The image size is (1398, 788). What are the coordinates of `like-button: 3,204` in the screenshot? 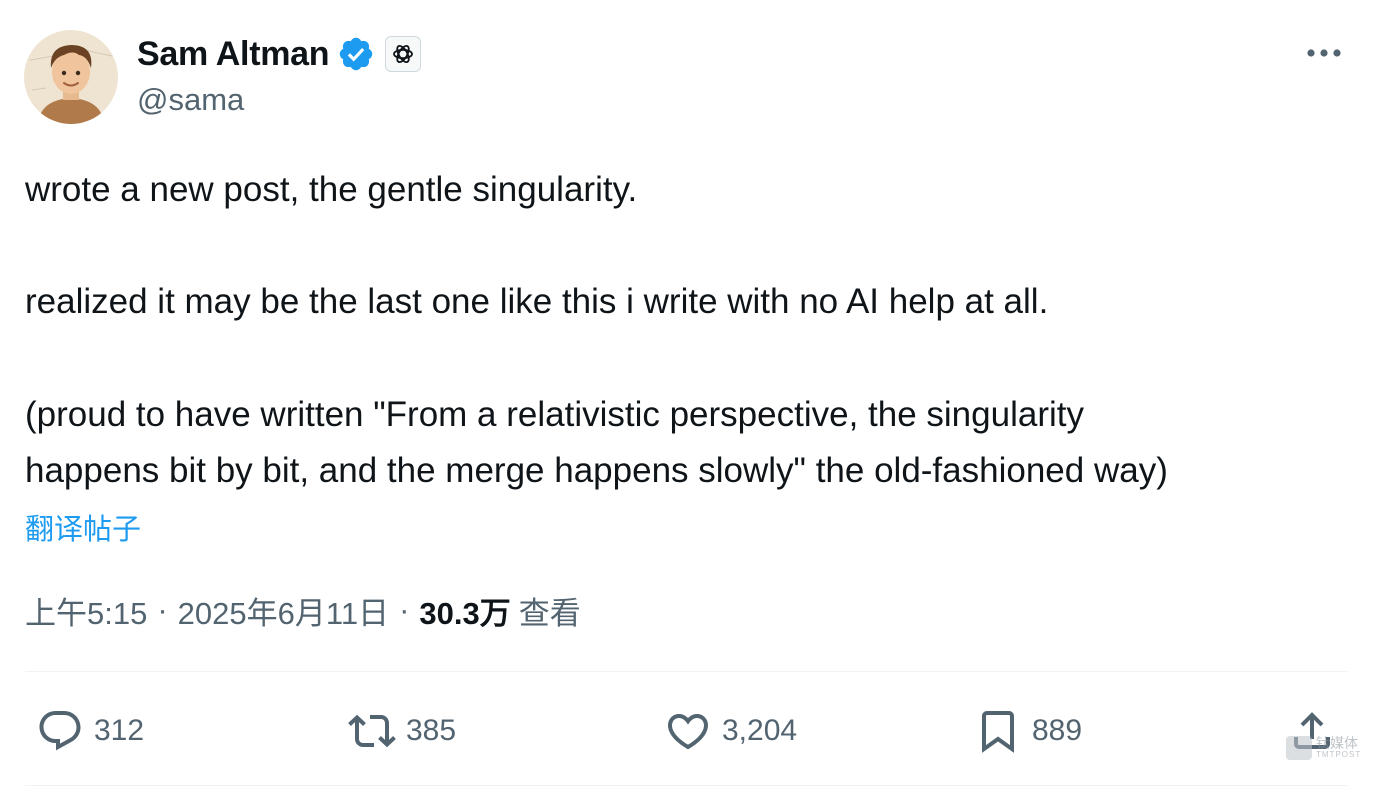 It's located at (730, 731).